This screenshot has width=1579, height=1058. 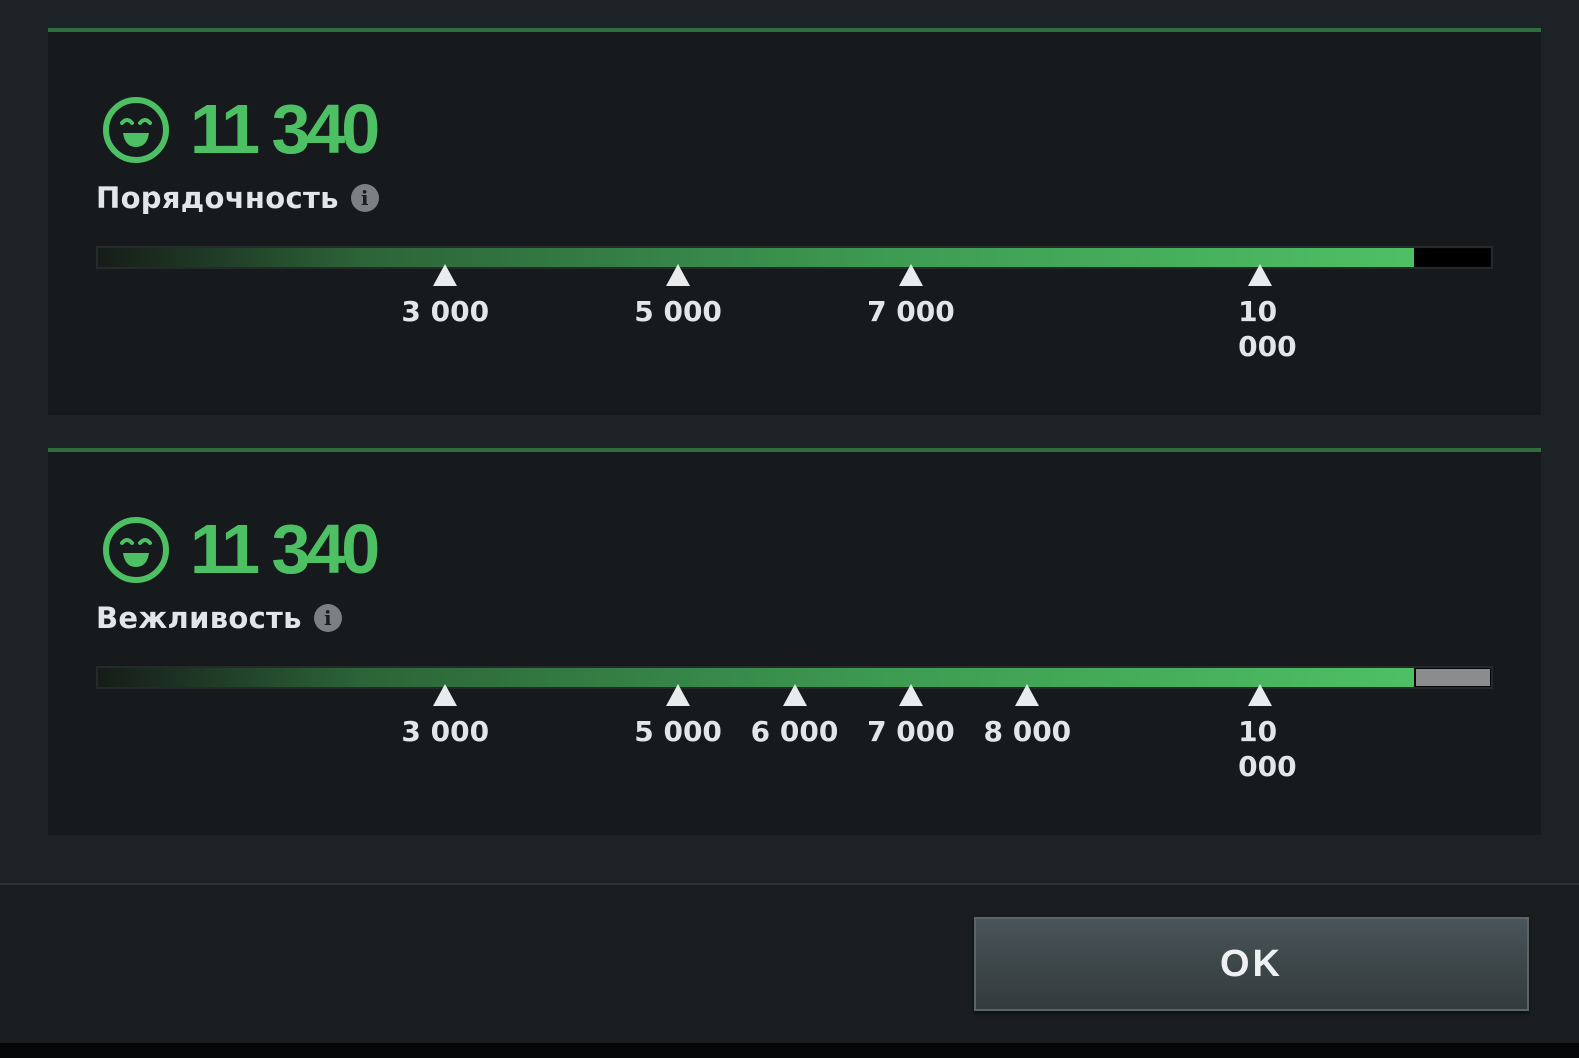 I want to click on meter-label: Порядочность, so click(x=217, y=198).